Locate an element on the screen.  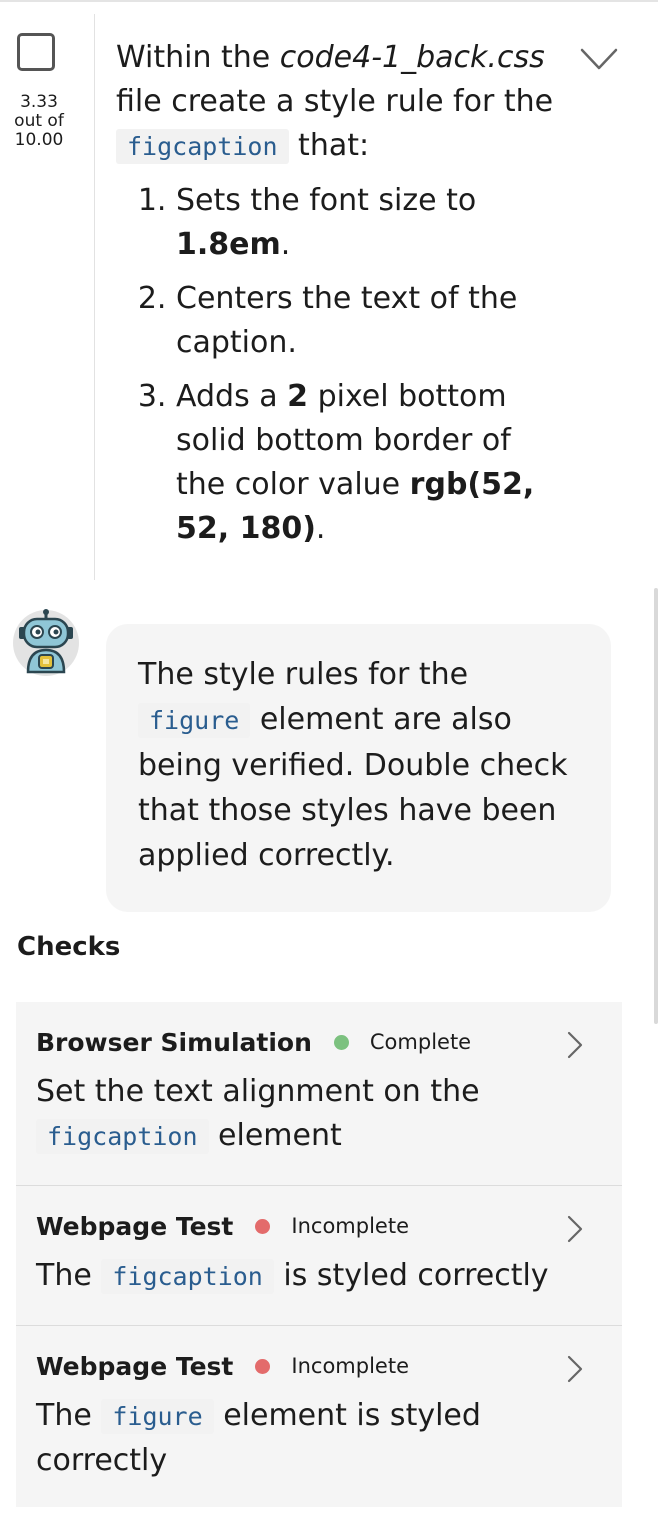
task-checkbox is located at coordinates (36, 52).